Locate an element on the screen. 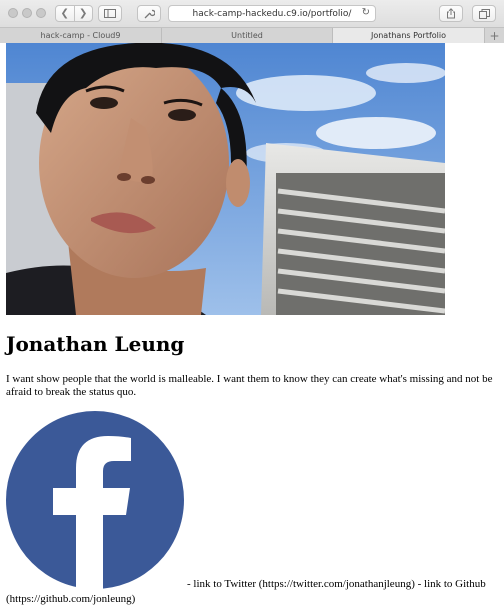 This screenshot has width=504, height=611. plus-icon: + is located at coordinates (494, 35).